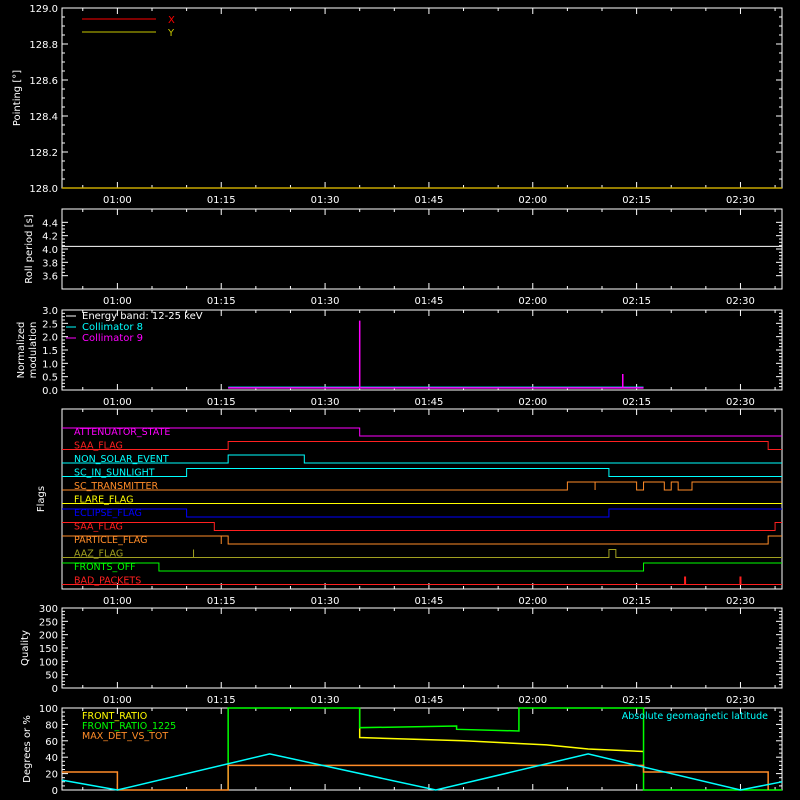 This screenshot has width=800, height=800. What do you see at coordinates (122, 432) in the screenshot?
I see `flag-label-0: ATTENUATOR_STATE` at bounding box center [122, 432].